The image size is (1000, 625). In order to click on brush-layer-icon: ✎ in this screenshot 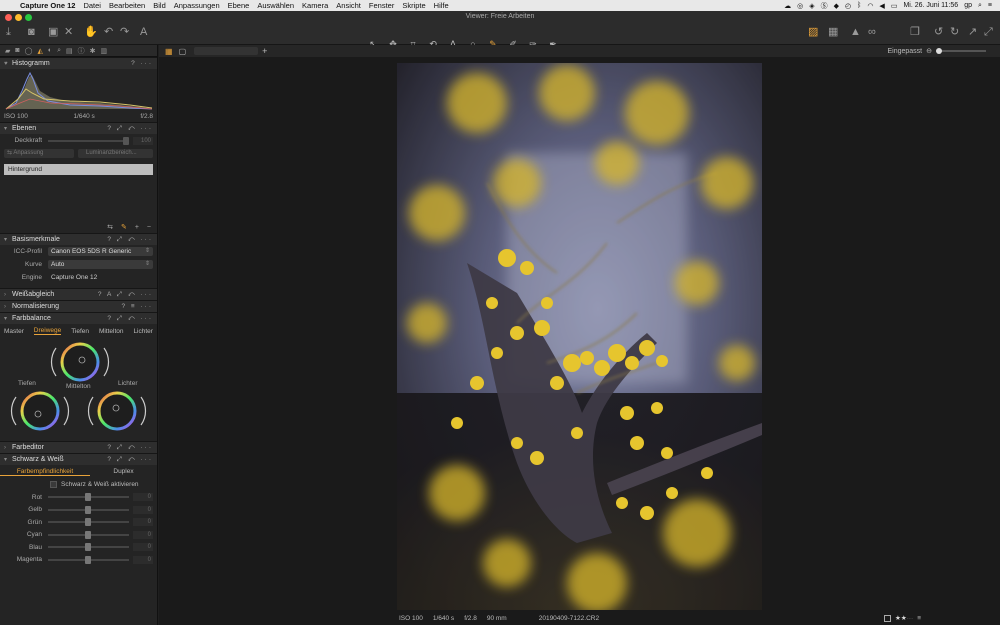, I will do `click(124, 227)`.